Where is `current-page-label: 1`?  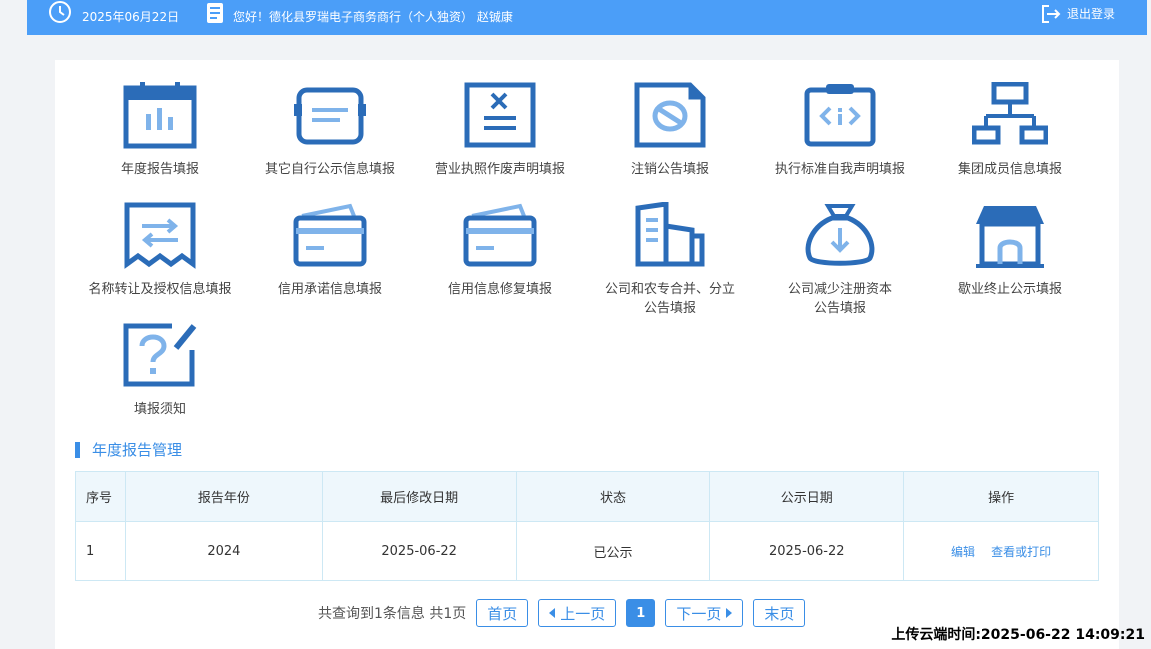 current-page-label: 1 is located at coordinates (641, 613).